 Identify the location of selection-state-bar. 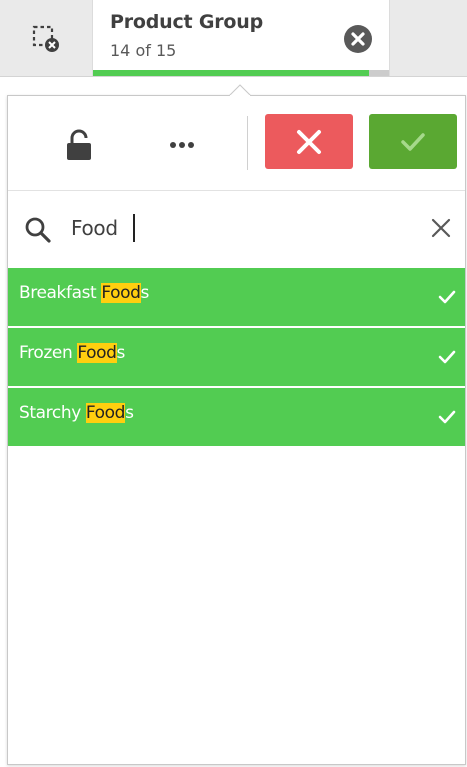
(241, 73).